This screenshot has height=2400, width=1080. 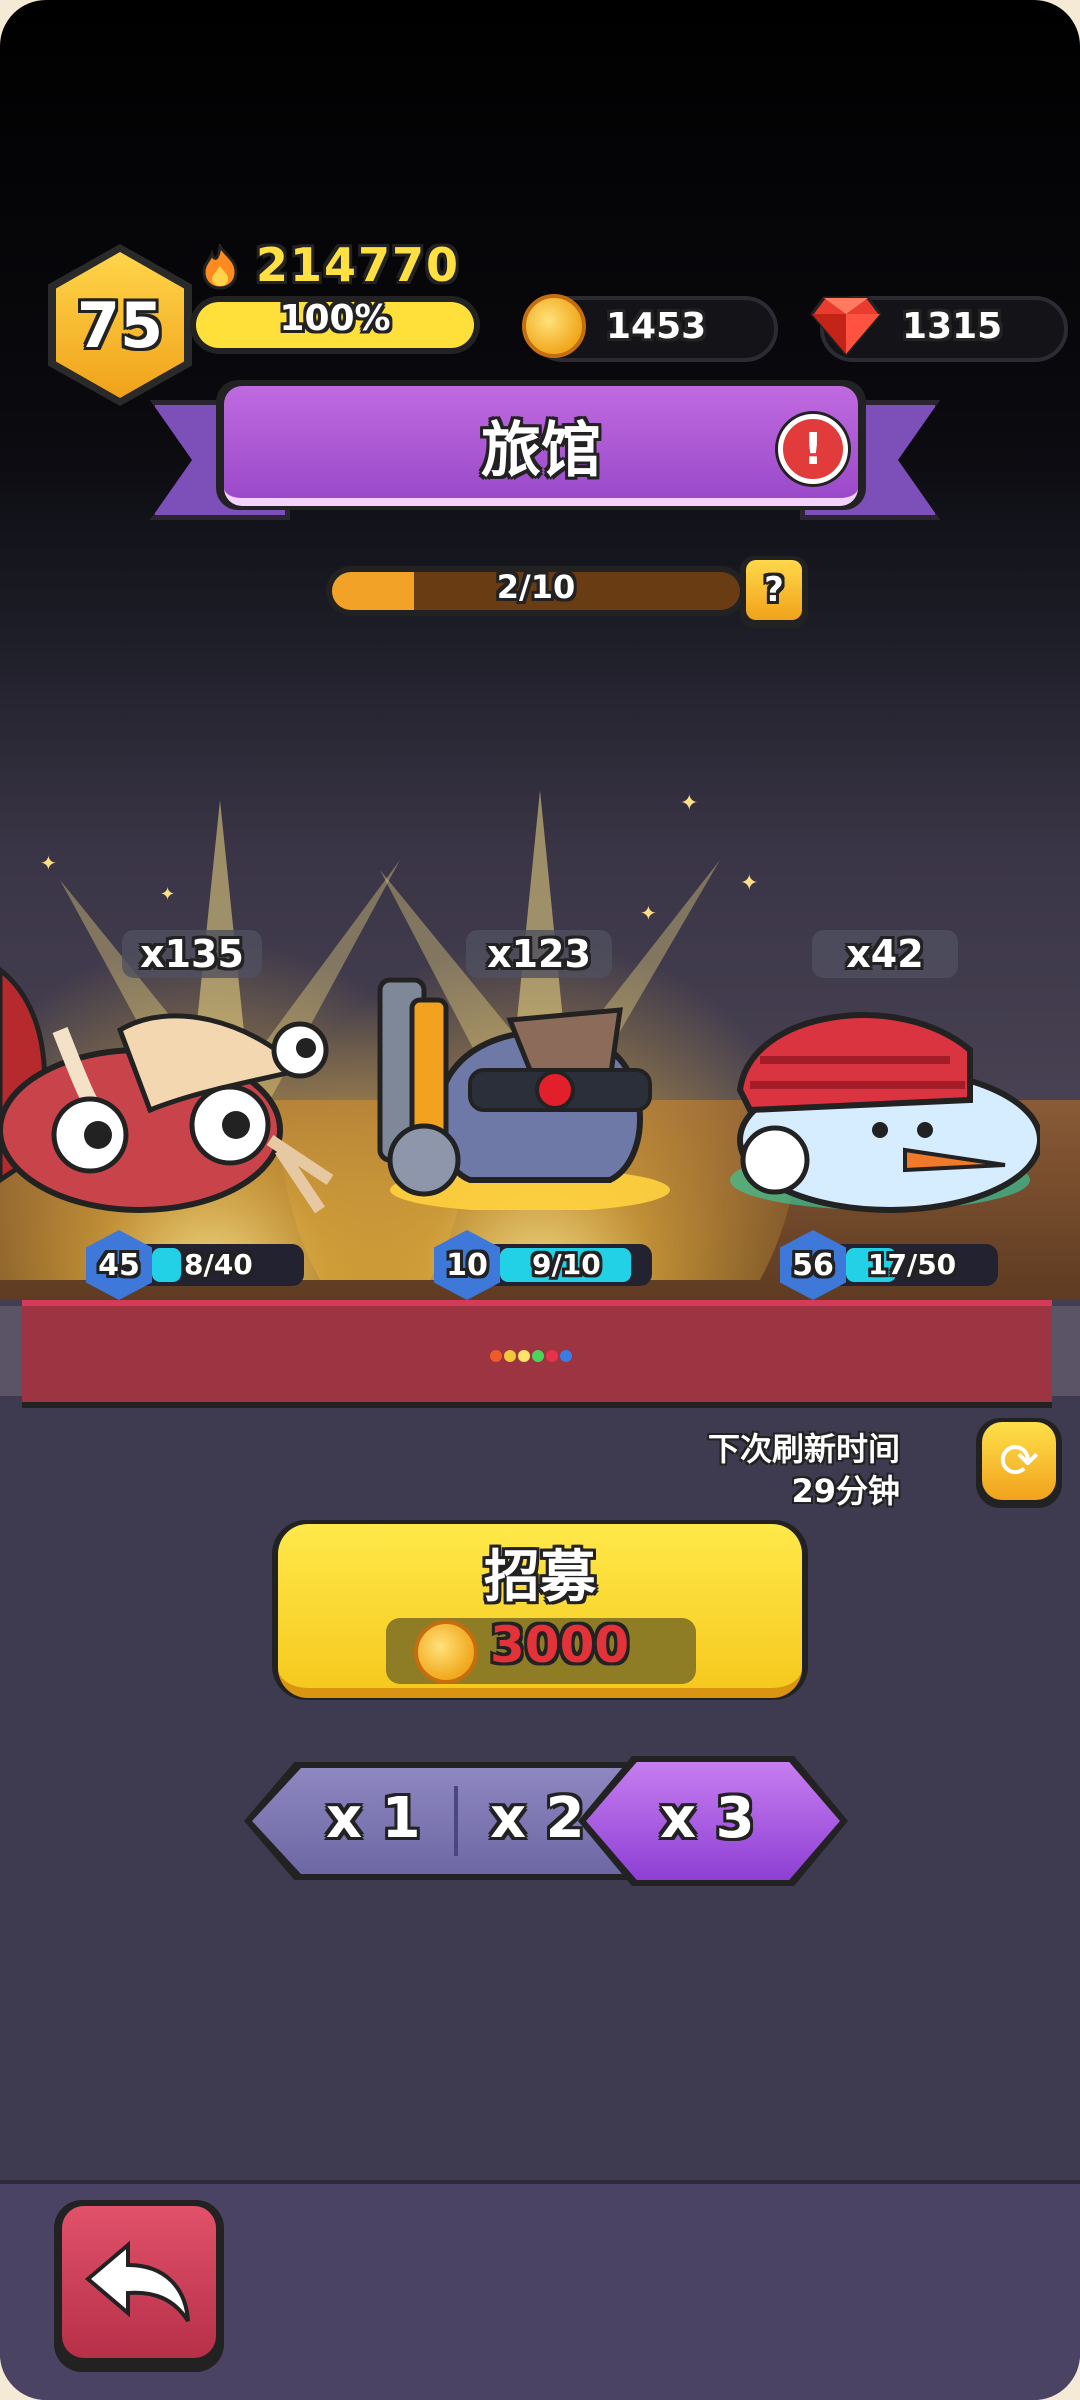 I want to click on hero-hermit-crab, so click(x=175, y=1095).